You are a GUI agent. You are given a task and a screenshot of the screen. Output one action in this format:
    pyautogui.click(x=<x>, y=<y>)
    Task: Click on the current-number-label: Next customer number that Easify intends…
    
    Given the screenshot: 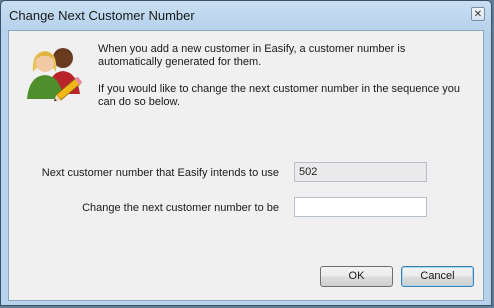 What is the action you would take?
    pyautogui.click(x=160, y=173)
    